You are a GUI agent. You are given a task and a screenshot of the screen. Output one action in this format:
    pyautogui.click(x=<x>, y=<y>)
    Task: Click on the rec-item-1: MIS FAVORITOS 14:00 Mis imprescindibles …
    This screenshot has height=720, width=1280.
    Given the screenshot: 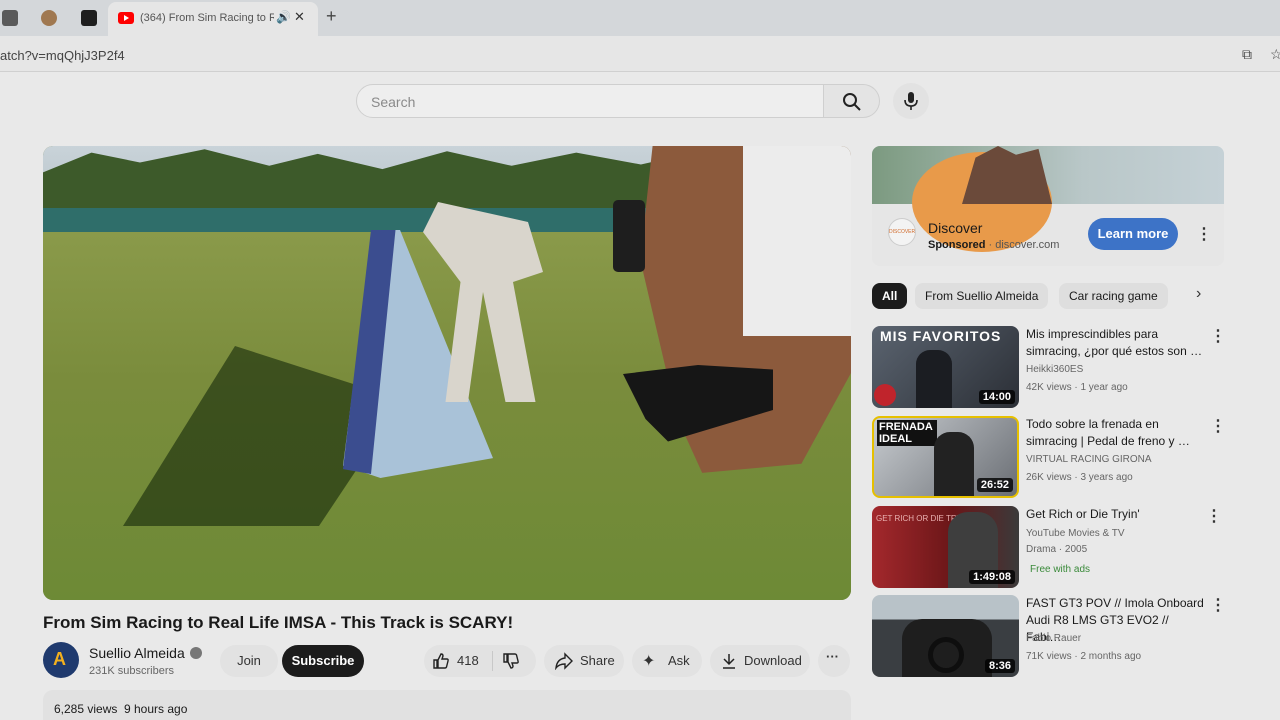 What is the action you would take?
    pyautogui.click(x=1049, y=367)
    